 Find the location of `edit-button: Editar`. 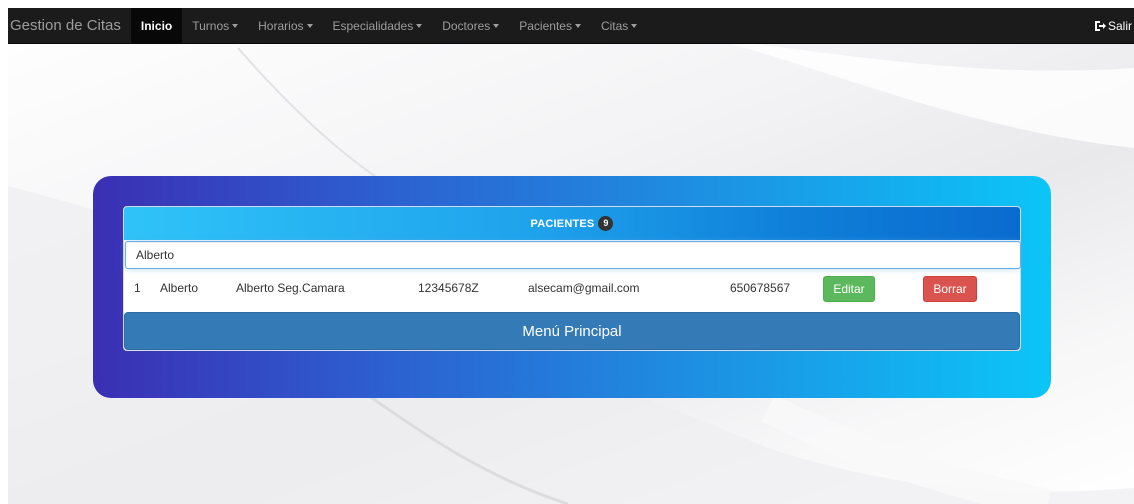

edit-button: Editar is located at coordinates (849, 289).